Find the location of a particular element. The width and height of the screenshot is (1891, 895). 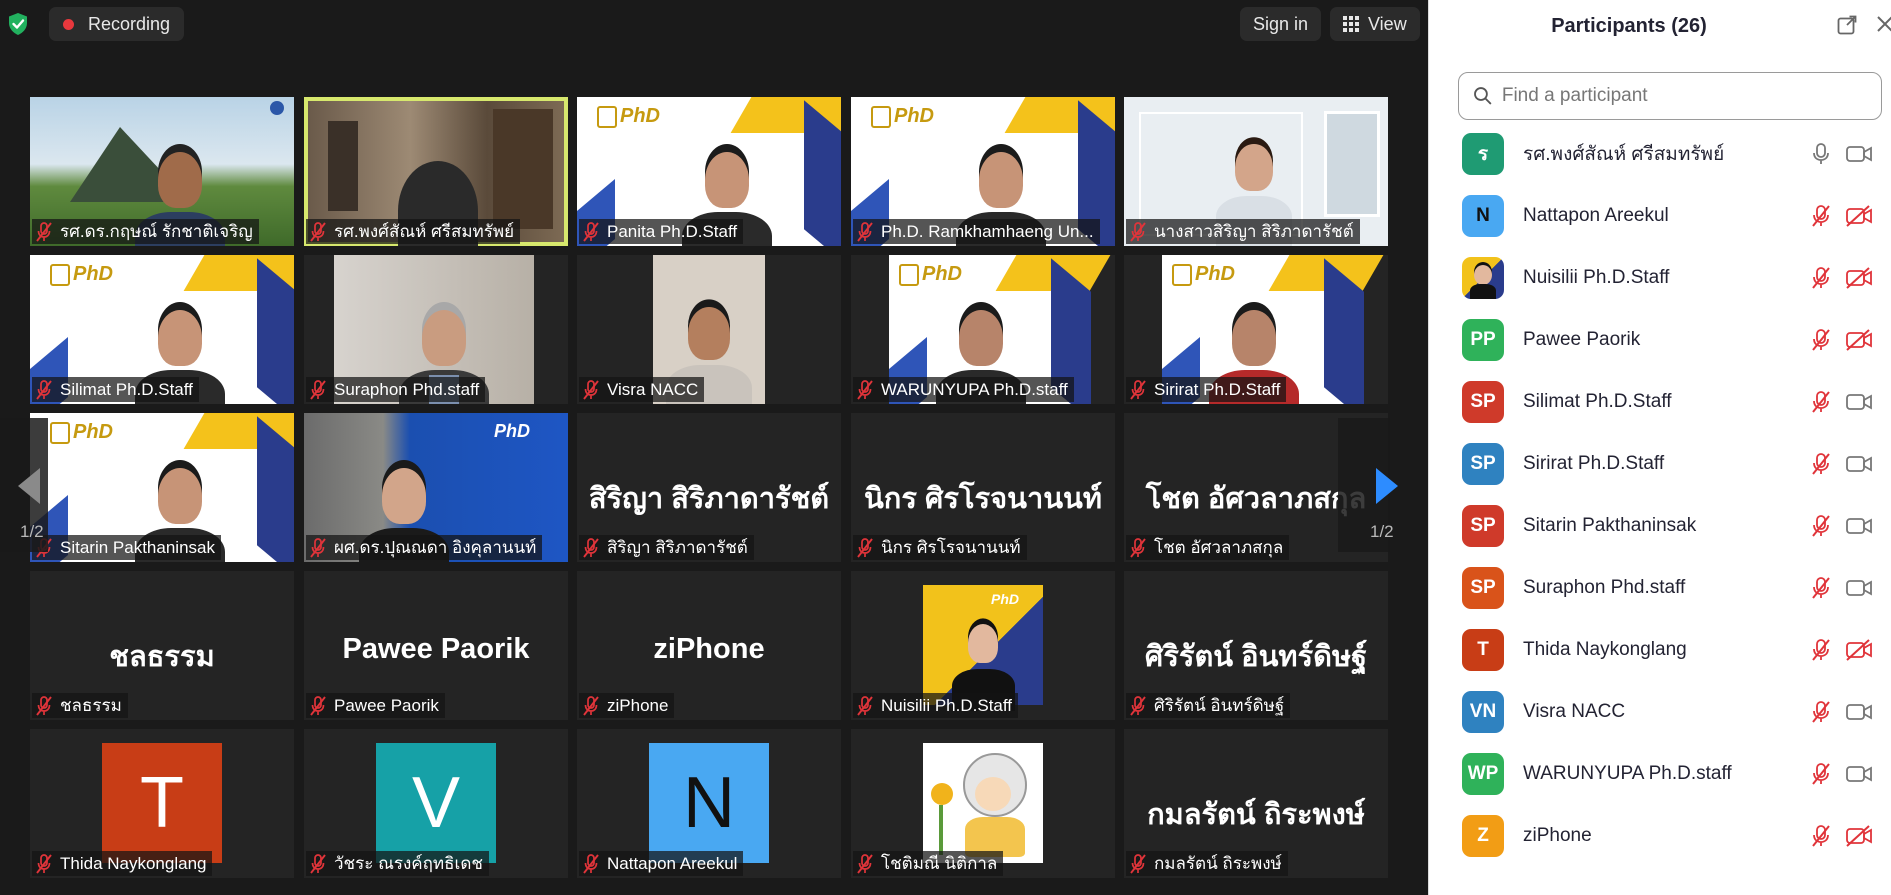

participant-nameplate: นางสาวสิริญา สิริภาดารัชต์ is located at coordinates (1243, 231).